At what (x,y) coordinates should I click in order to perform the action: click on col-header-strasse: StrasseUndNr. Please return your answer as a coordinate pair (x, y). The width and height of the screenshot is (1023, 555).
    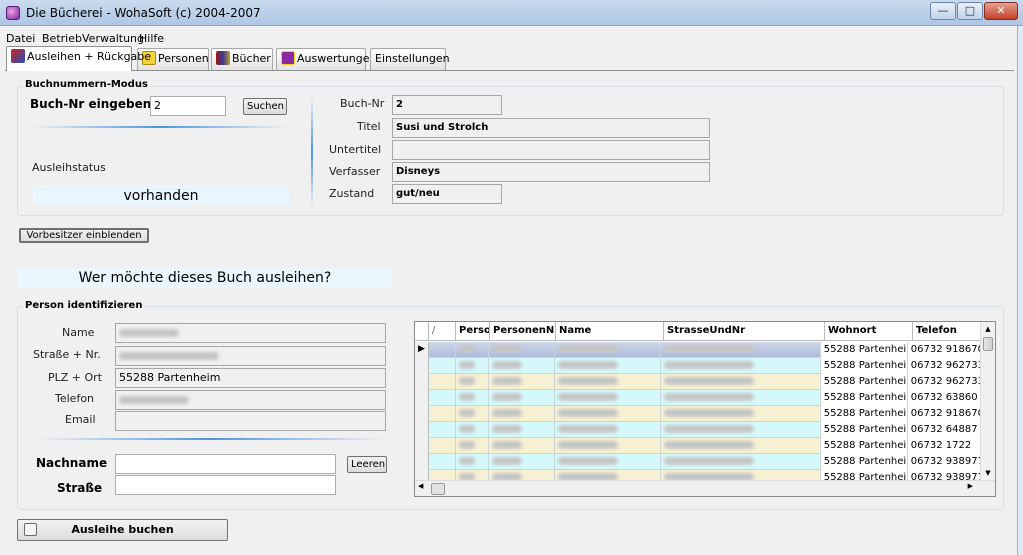
    Looking at the image, I should click on (744, 331).